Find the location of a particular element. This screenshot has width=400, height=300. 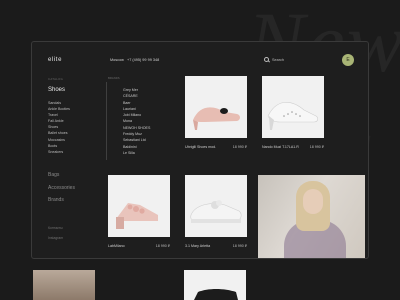

pink-sandal-image is located at coordinates (137, 216).